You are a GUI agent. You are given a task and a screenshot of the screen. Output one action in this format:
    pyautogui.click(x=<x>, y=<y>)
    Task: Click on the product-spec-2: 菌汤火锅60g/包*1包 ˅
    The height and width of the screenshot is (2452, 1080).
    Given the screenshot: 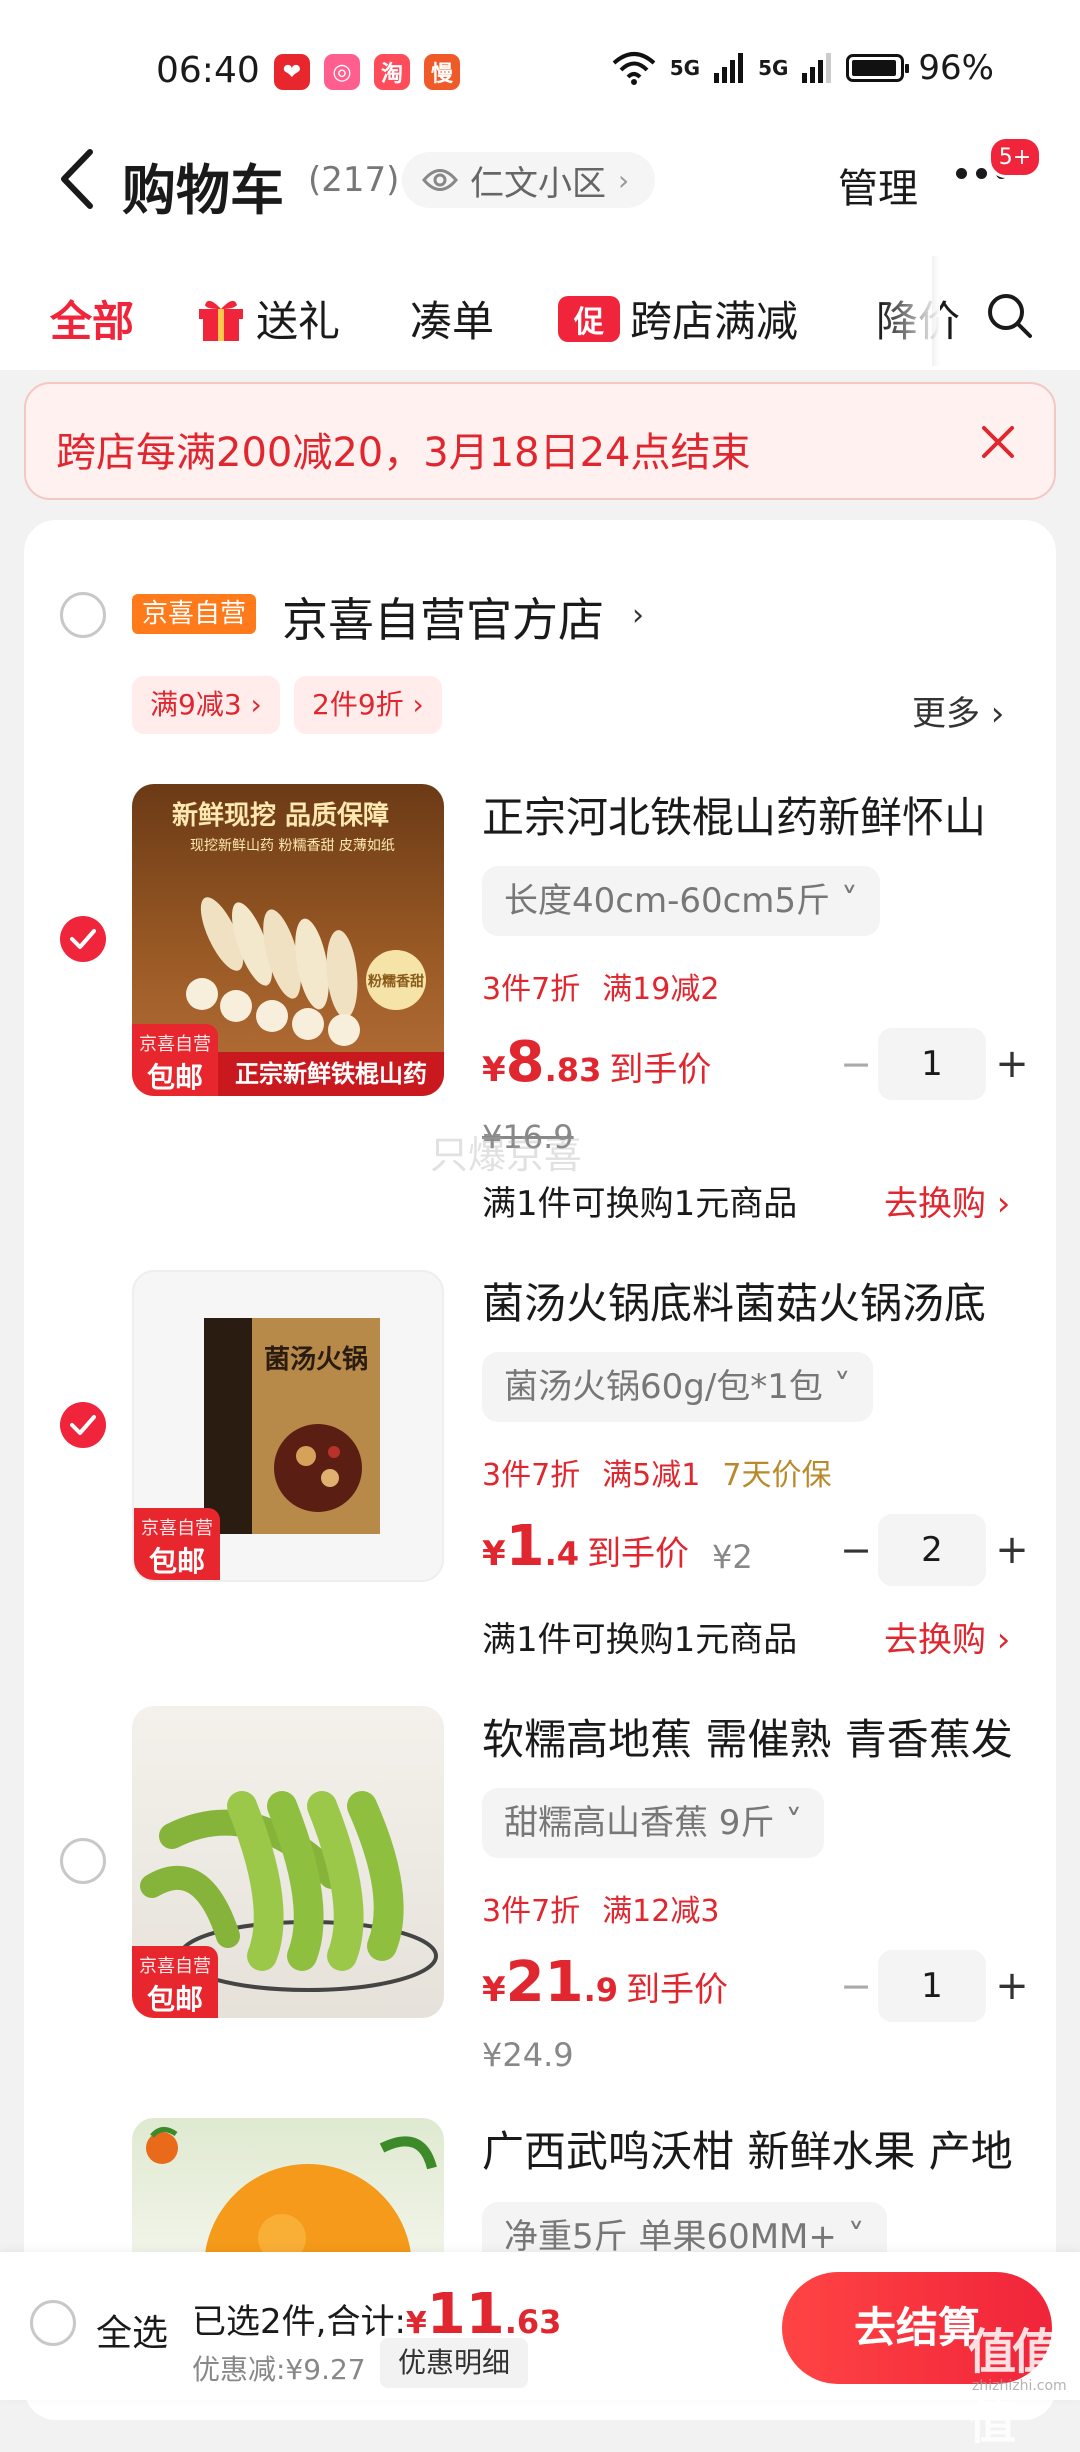 What is the action you would take?
    pyautogui.click(x=677, y=1387)
    